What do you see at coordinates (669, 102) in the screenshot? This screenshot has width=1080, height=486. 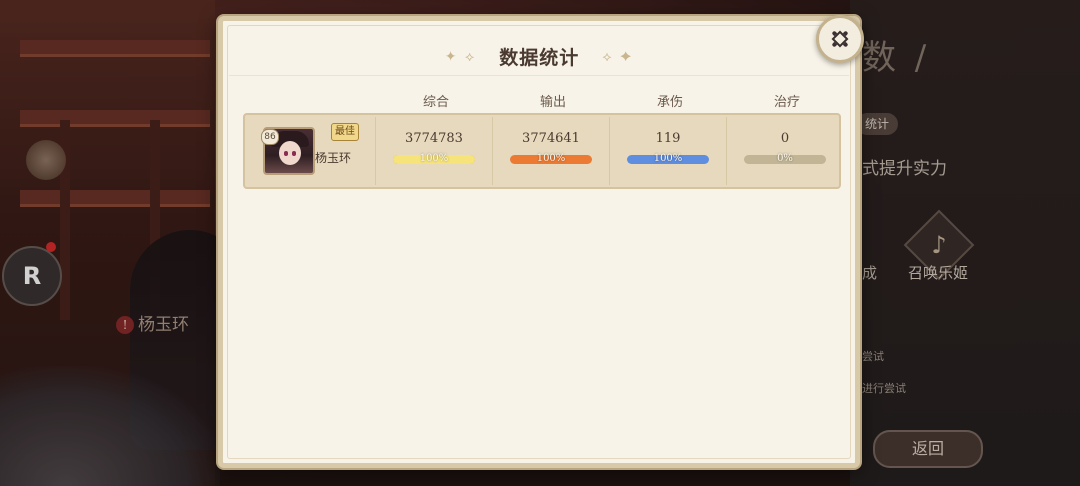 I see `column-header-damage-taken: 承伤` at bounding box center [669, 102].